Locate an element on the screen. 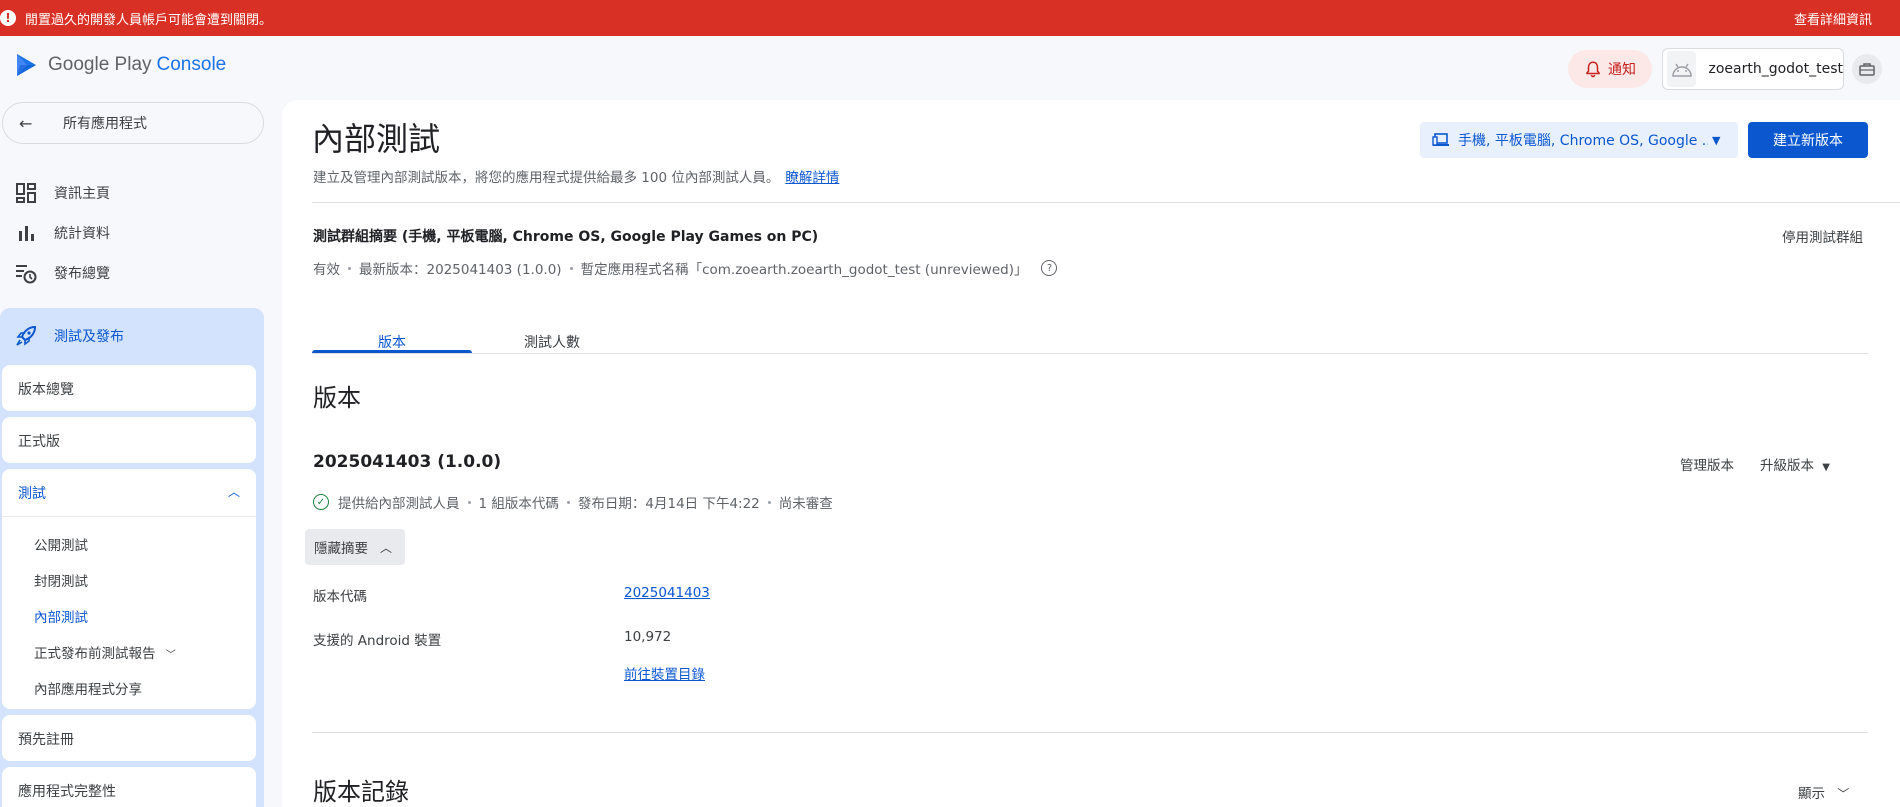 The height and width of the screenshot is (807, 1900). sidebar-item-testing: 測試 ︿ is located at coordinates (129, 493).